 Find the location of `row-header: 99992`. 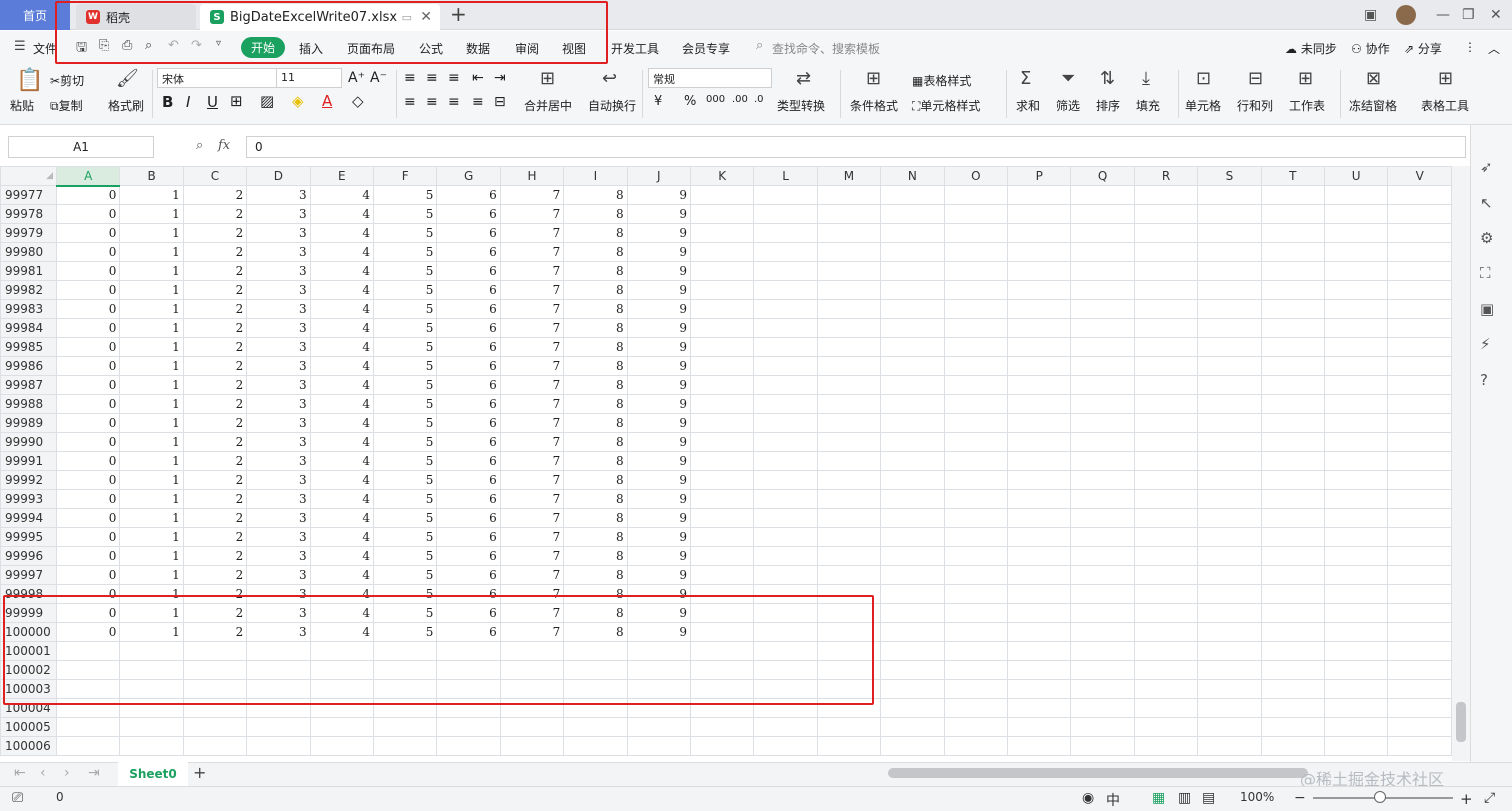

row-header: 99992 is located at coordinates (28, 480).